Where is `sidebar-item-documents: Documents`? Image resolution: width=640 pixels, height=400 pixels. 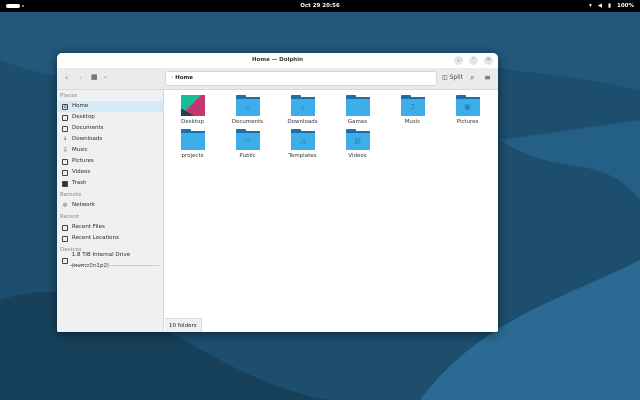 sidebar-item-documents: Documents is located at coordinates (110, 128).